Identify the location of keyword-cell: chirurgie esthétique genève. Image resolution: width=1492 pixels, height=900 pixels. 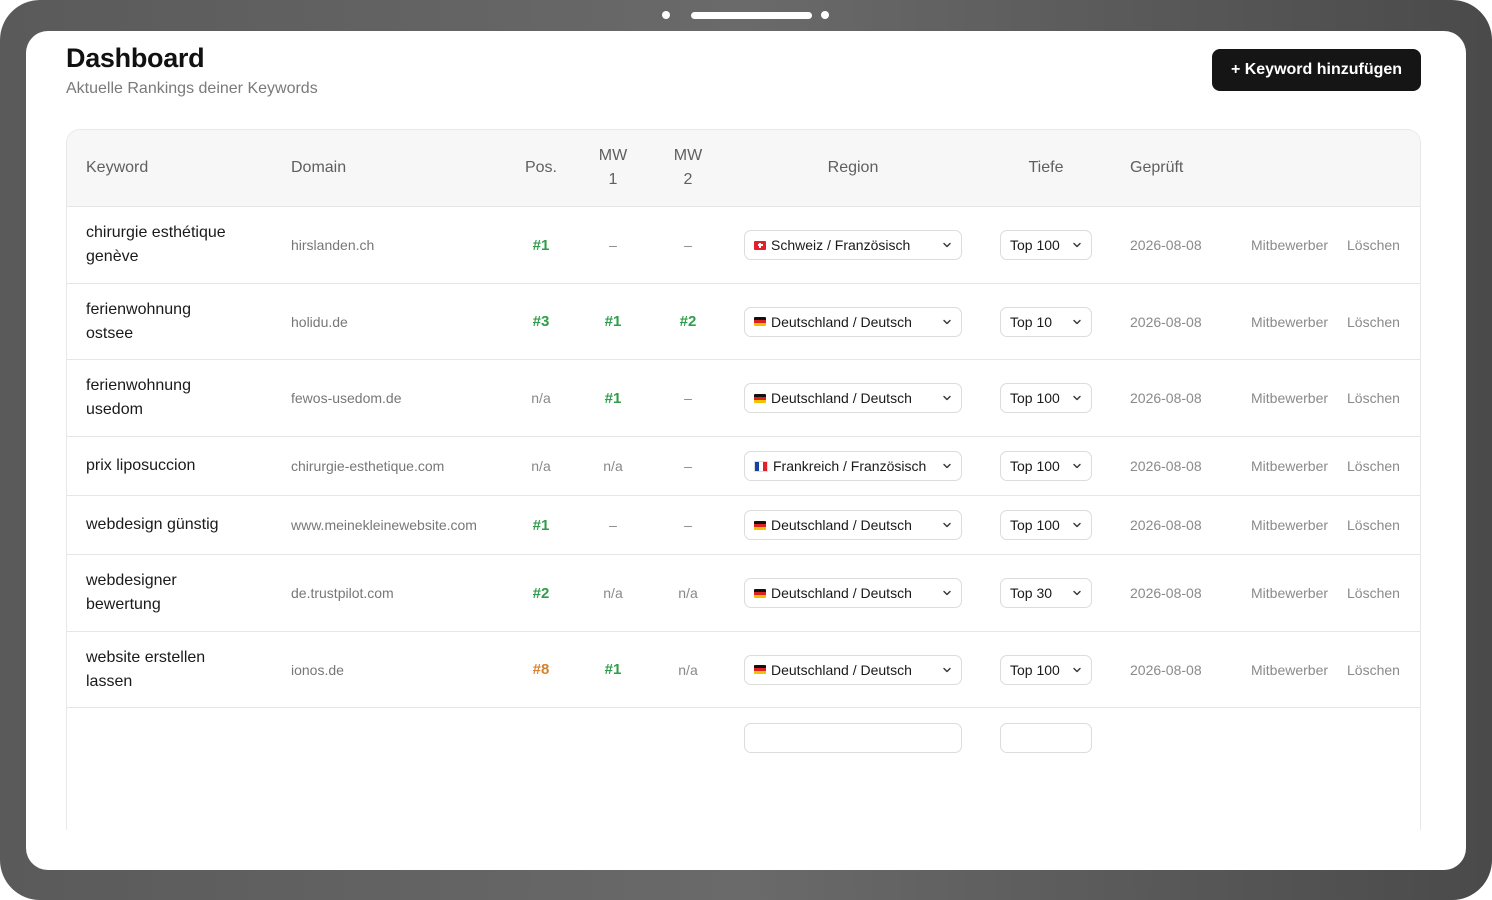
(181, 245).